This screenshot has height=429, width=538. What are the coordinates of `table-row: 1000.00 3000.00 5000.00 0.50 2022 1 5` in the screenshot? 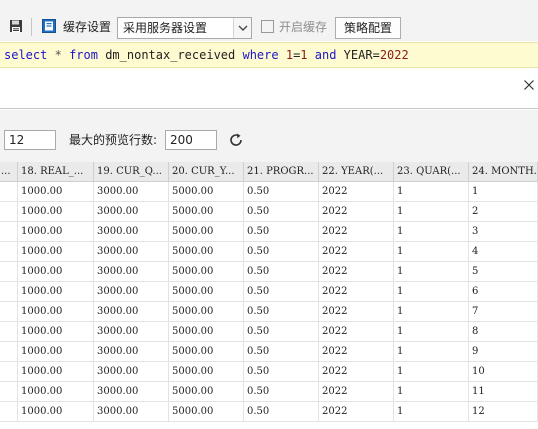 It's located at (269, 272).